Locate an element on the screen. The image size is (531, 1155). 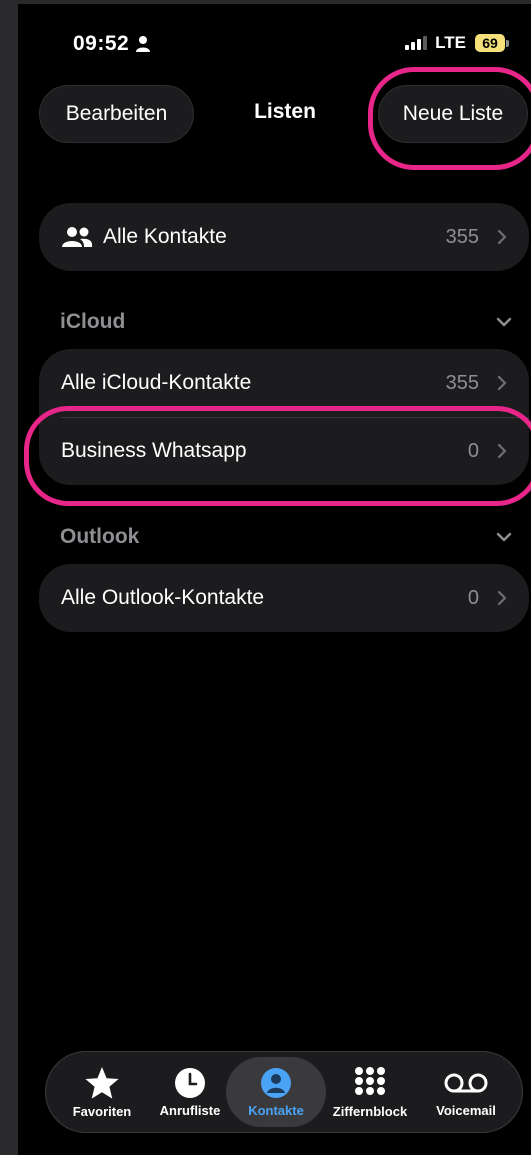
list-item: Alle Outlook-Kontakte 0 is located at coordinates (284, 598).